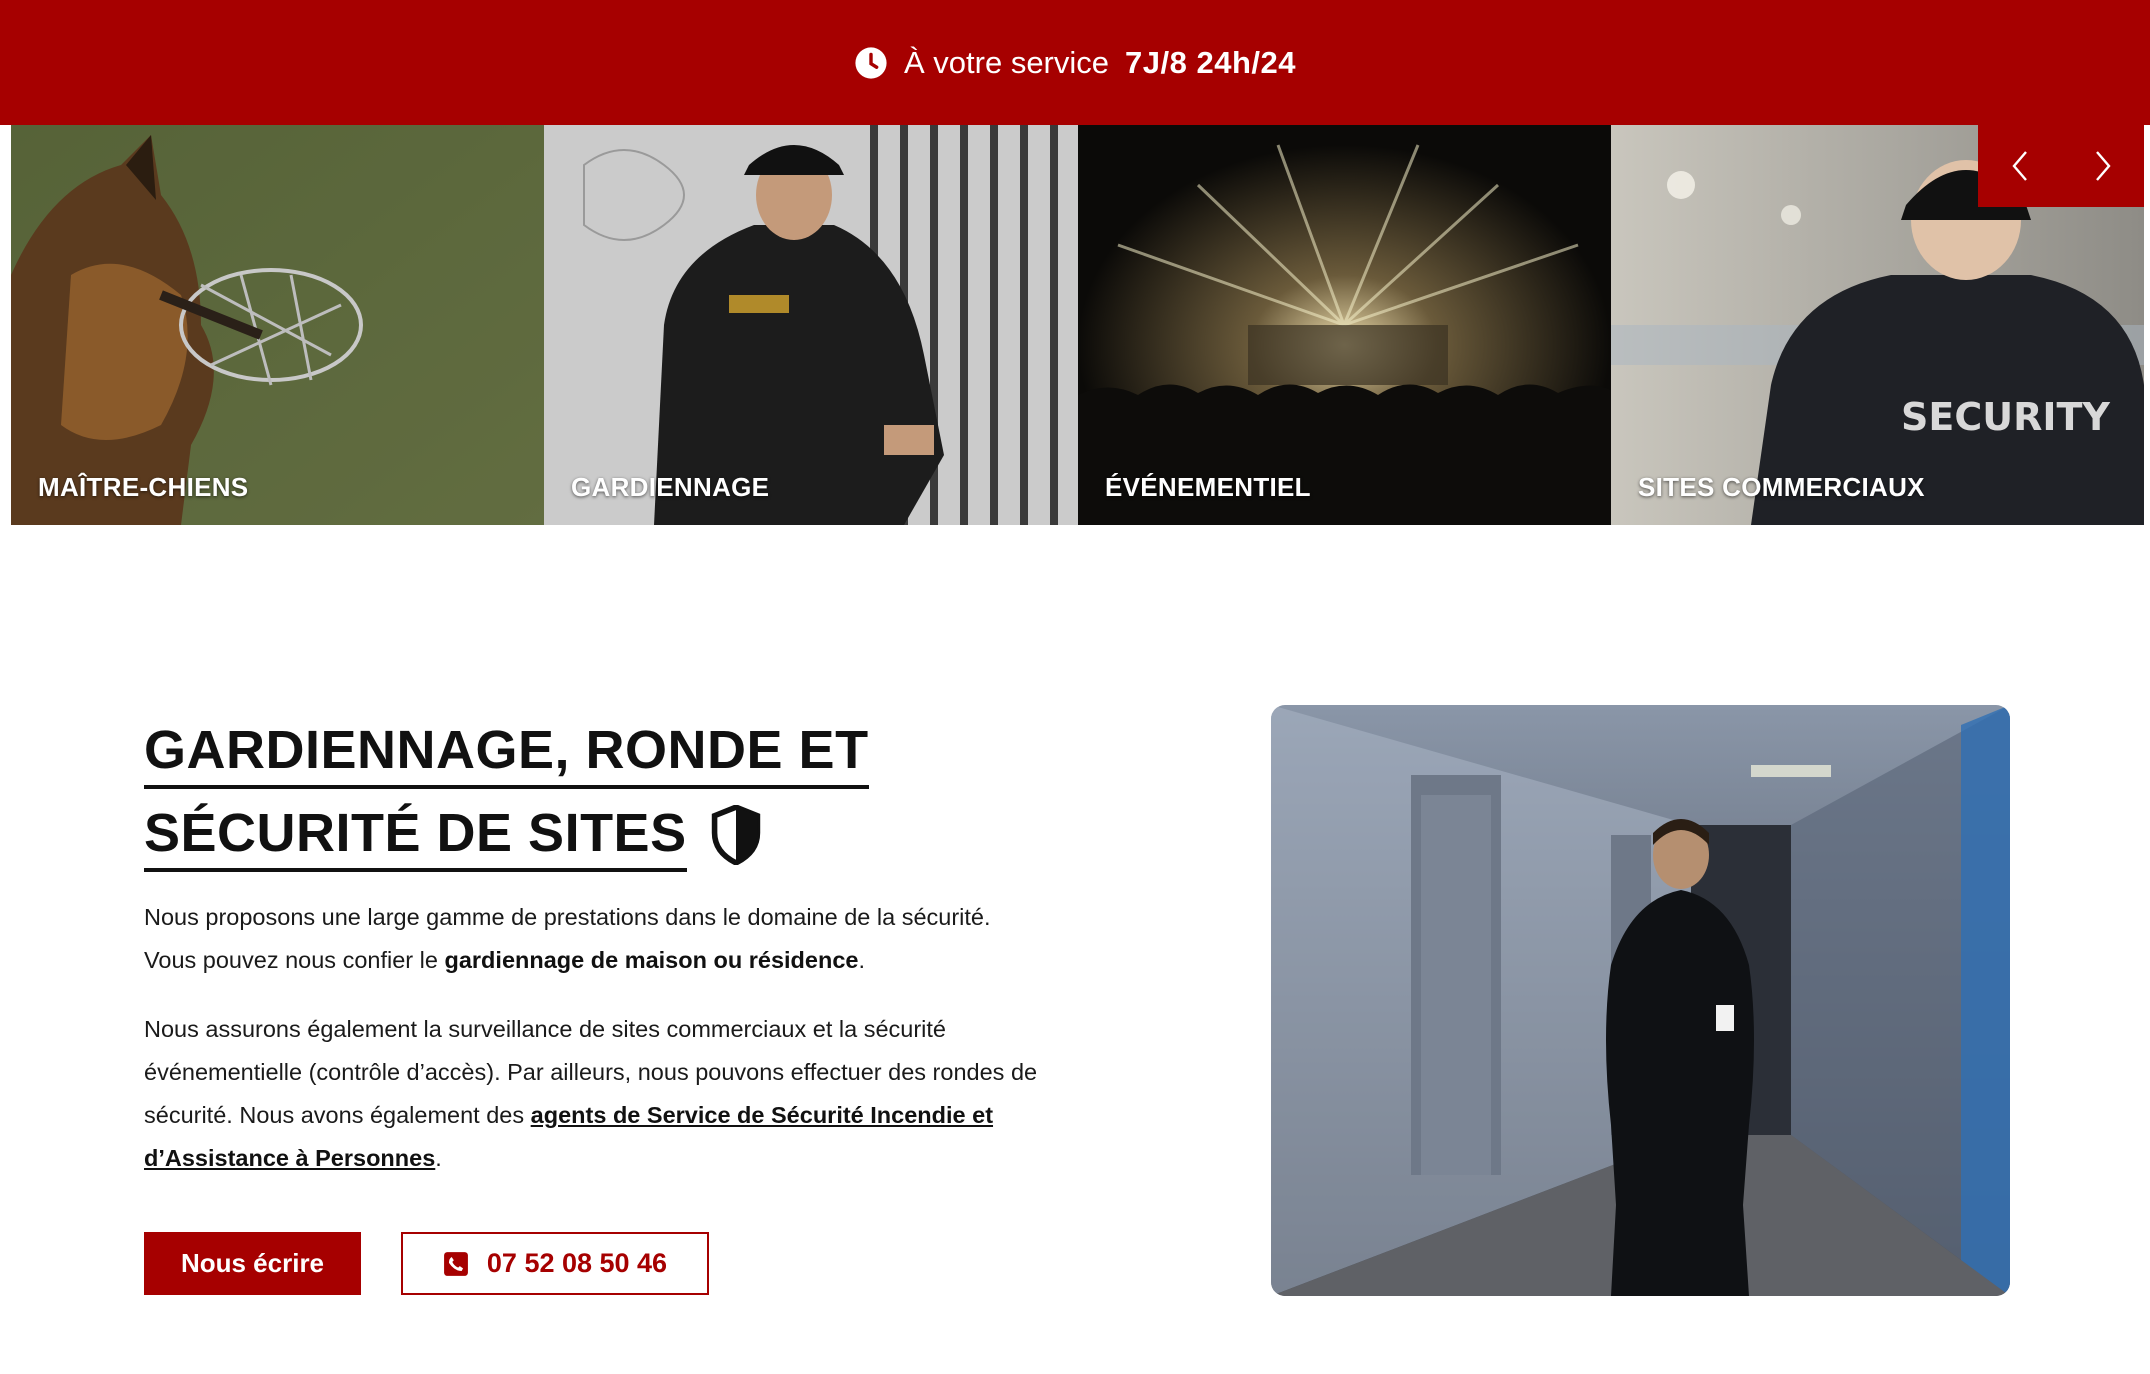 This screenshot has width=2150, height=1374. I want to click on muzzled-shepherd-dog-photo, so click(277, 325).